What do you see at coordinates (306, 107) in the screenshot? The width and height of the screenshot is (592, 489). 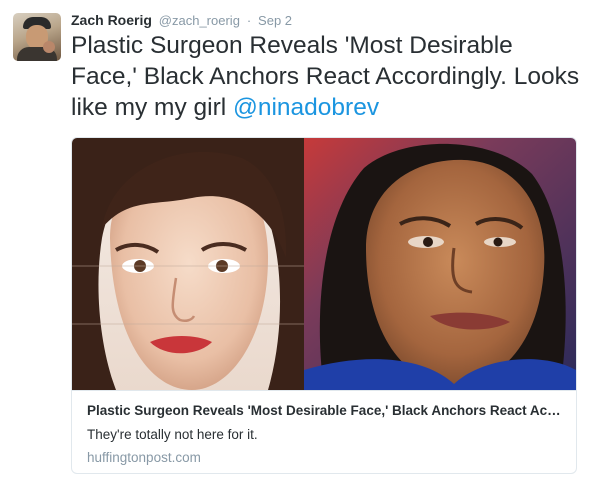 I see `mention-link: @ninadobrev` at bounding box center [306, 107].